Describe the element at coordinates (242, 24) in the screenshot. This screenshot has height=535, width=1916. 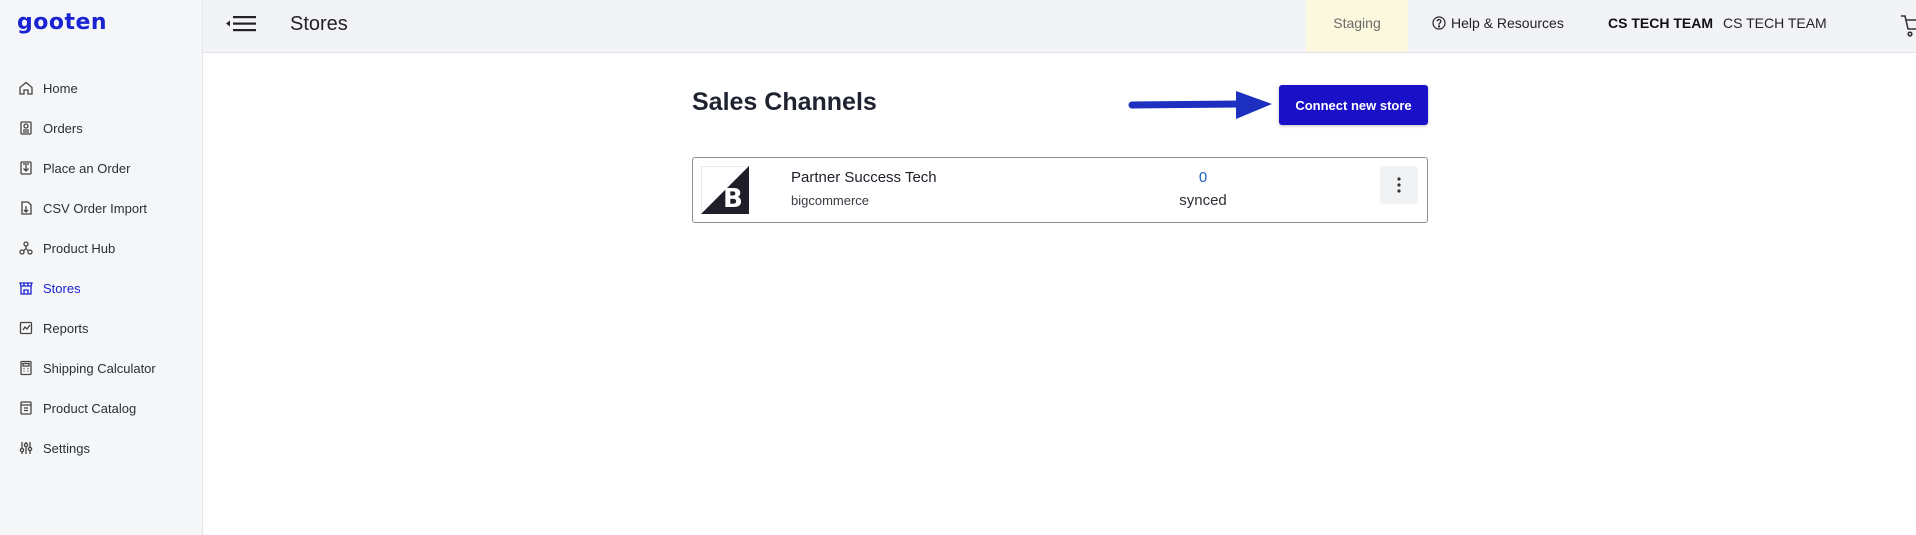
I see `collapse-menu-icon` at that location.